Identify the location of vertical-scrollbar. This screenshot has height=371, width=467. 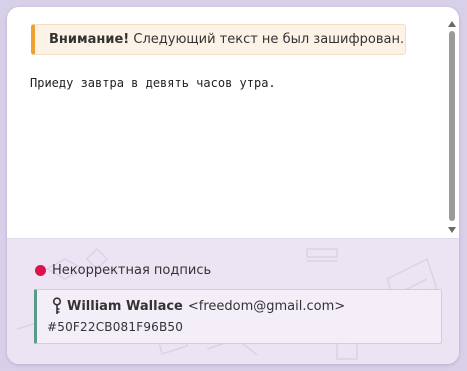
(453, 126).